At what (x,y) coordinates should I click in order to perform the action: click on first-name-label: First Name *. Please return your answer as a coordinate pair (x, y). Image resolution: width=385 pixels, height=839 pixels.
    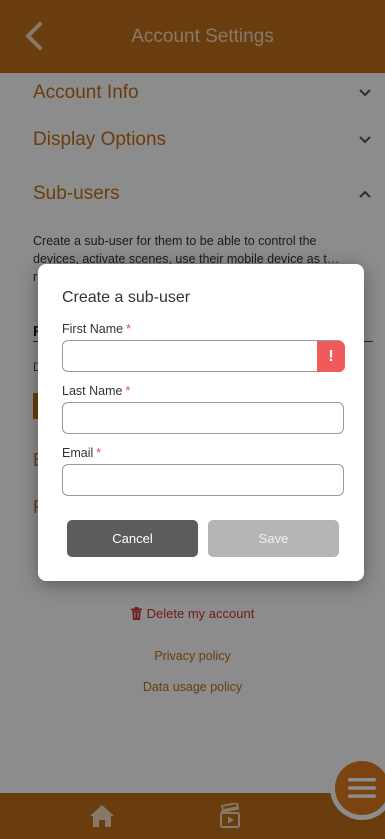
    Looking at the image, I should click on (96, 329).